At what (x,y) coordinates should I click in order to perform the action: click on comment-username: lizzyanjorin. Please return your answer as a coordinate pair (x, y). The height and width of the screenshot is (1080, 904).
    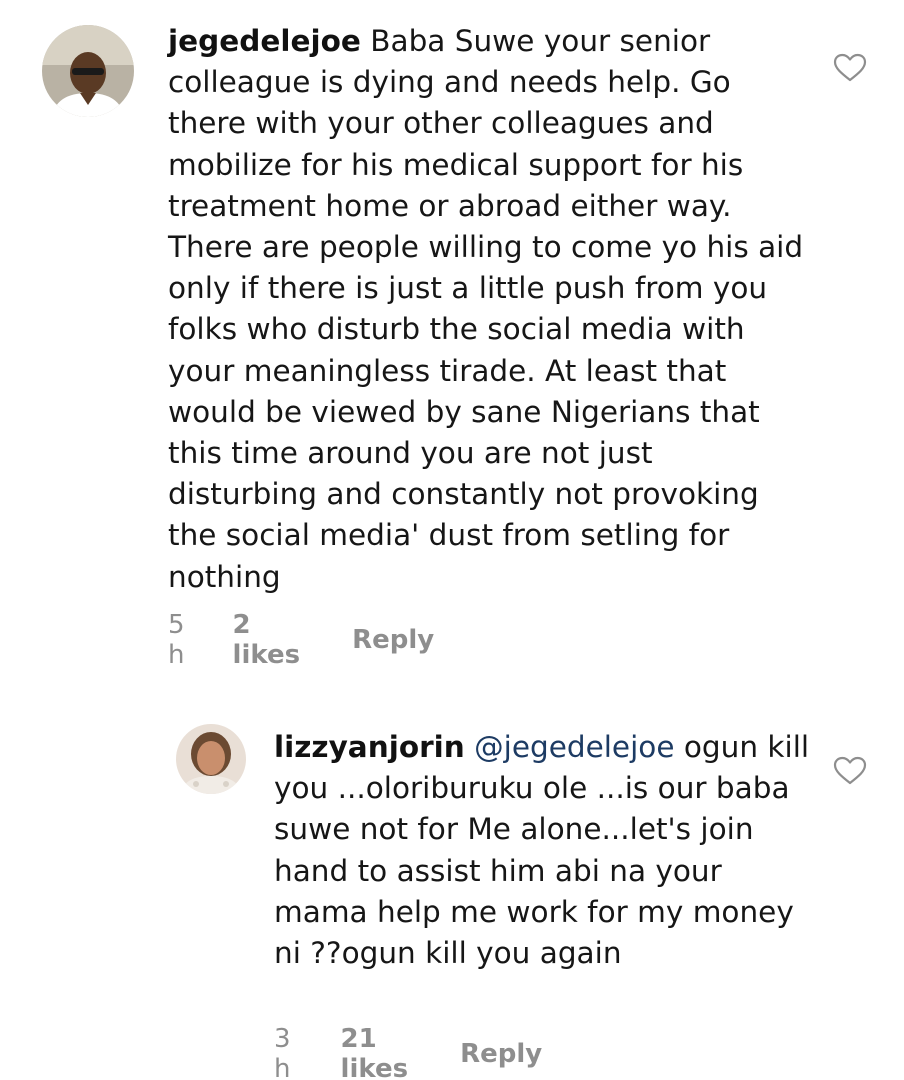
    Looking at the image, I should click on (369, 747).